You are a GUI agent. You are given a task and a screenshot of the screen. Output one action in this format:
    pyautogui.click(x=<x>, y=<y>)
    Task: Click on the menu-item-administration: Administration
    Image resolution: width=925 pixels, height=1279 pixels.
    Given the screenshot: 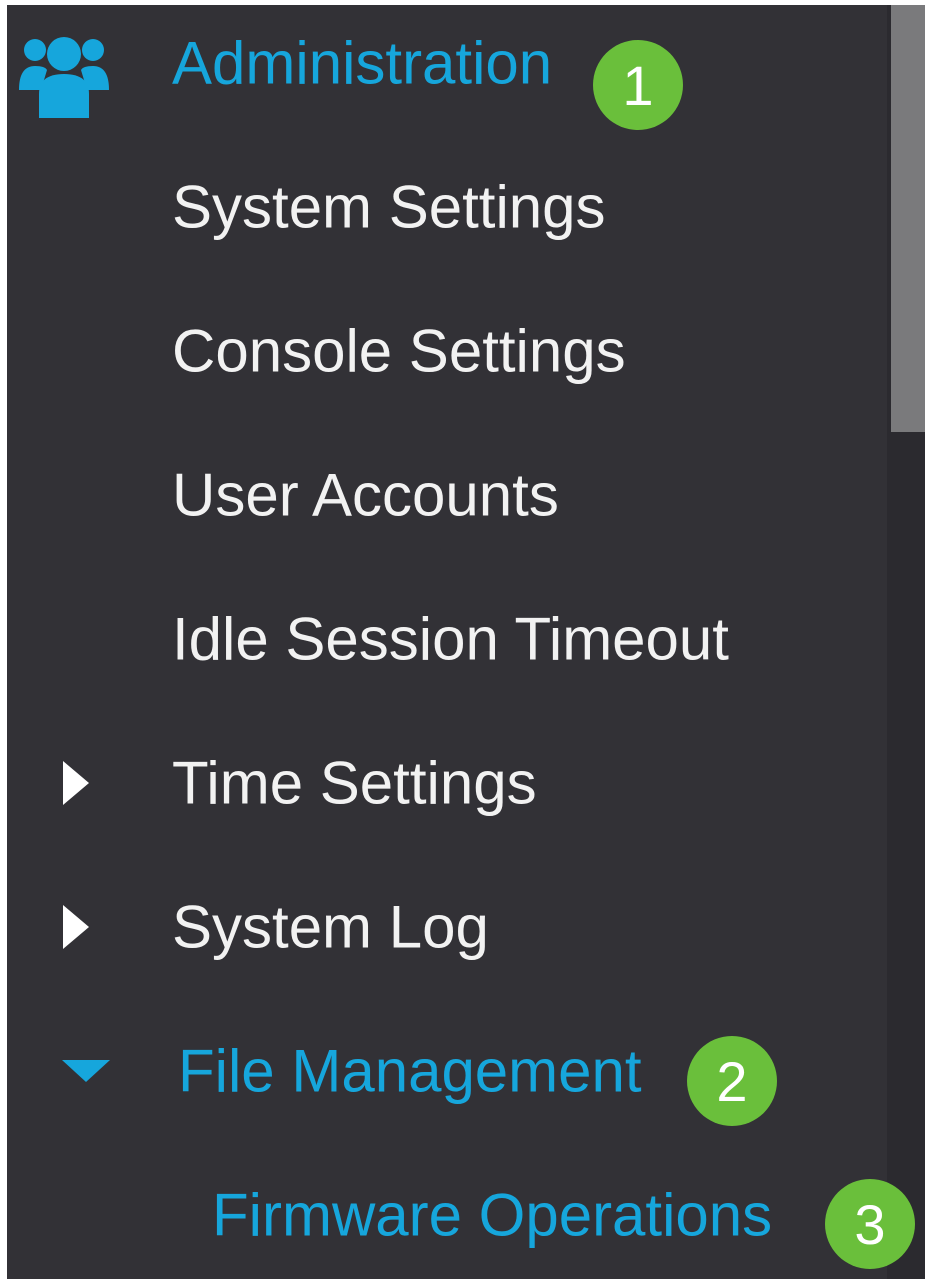 What is the action you would take?
    pyautogui.click(x=444, y=68)
    